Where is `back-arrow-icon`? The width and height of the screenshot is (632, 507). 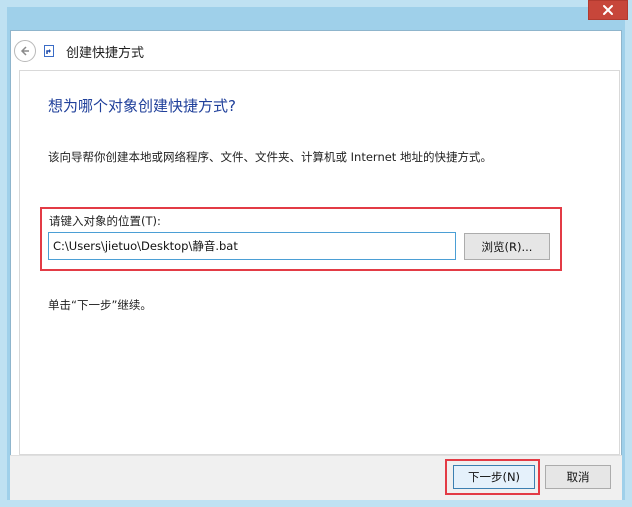
back-arrow-icon is located at coordinates (24, 51).